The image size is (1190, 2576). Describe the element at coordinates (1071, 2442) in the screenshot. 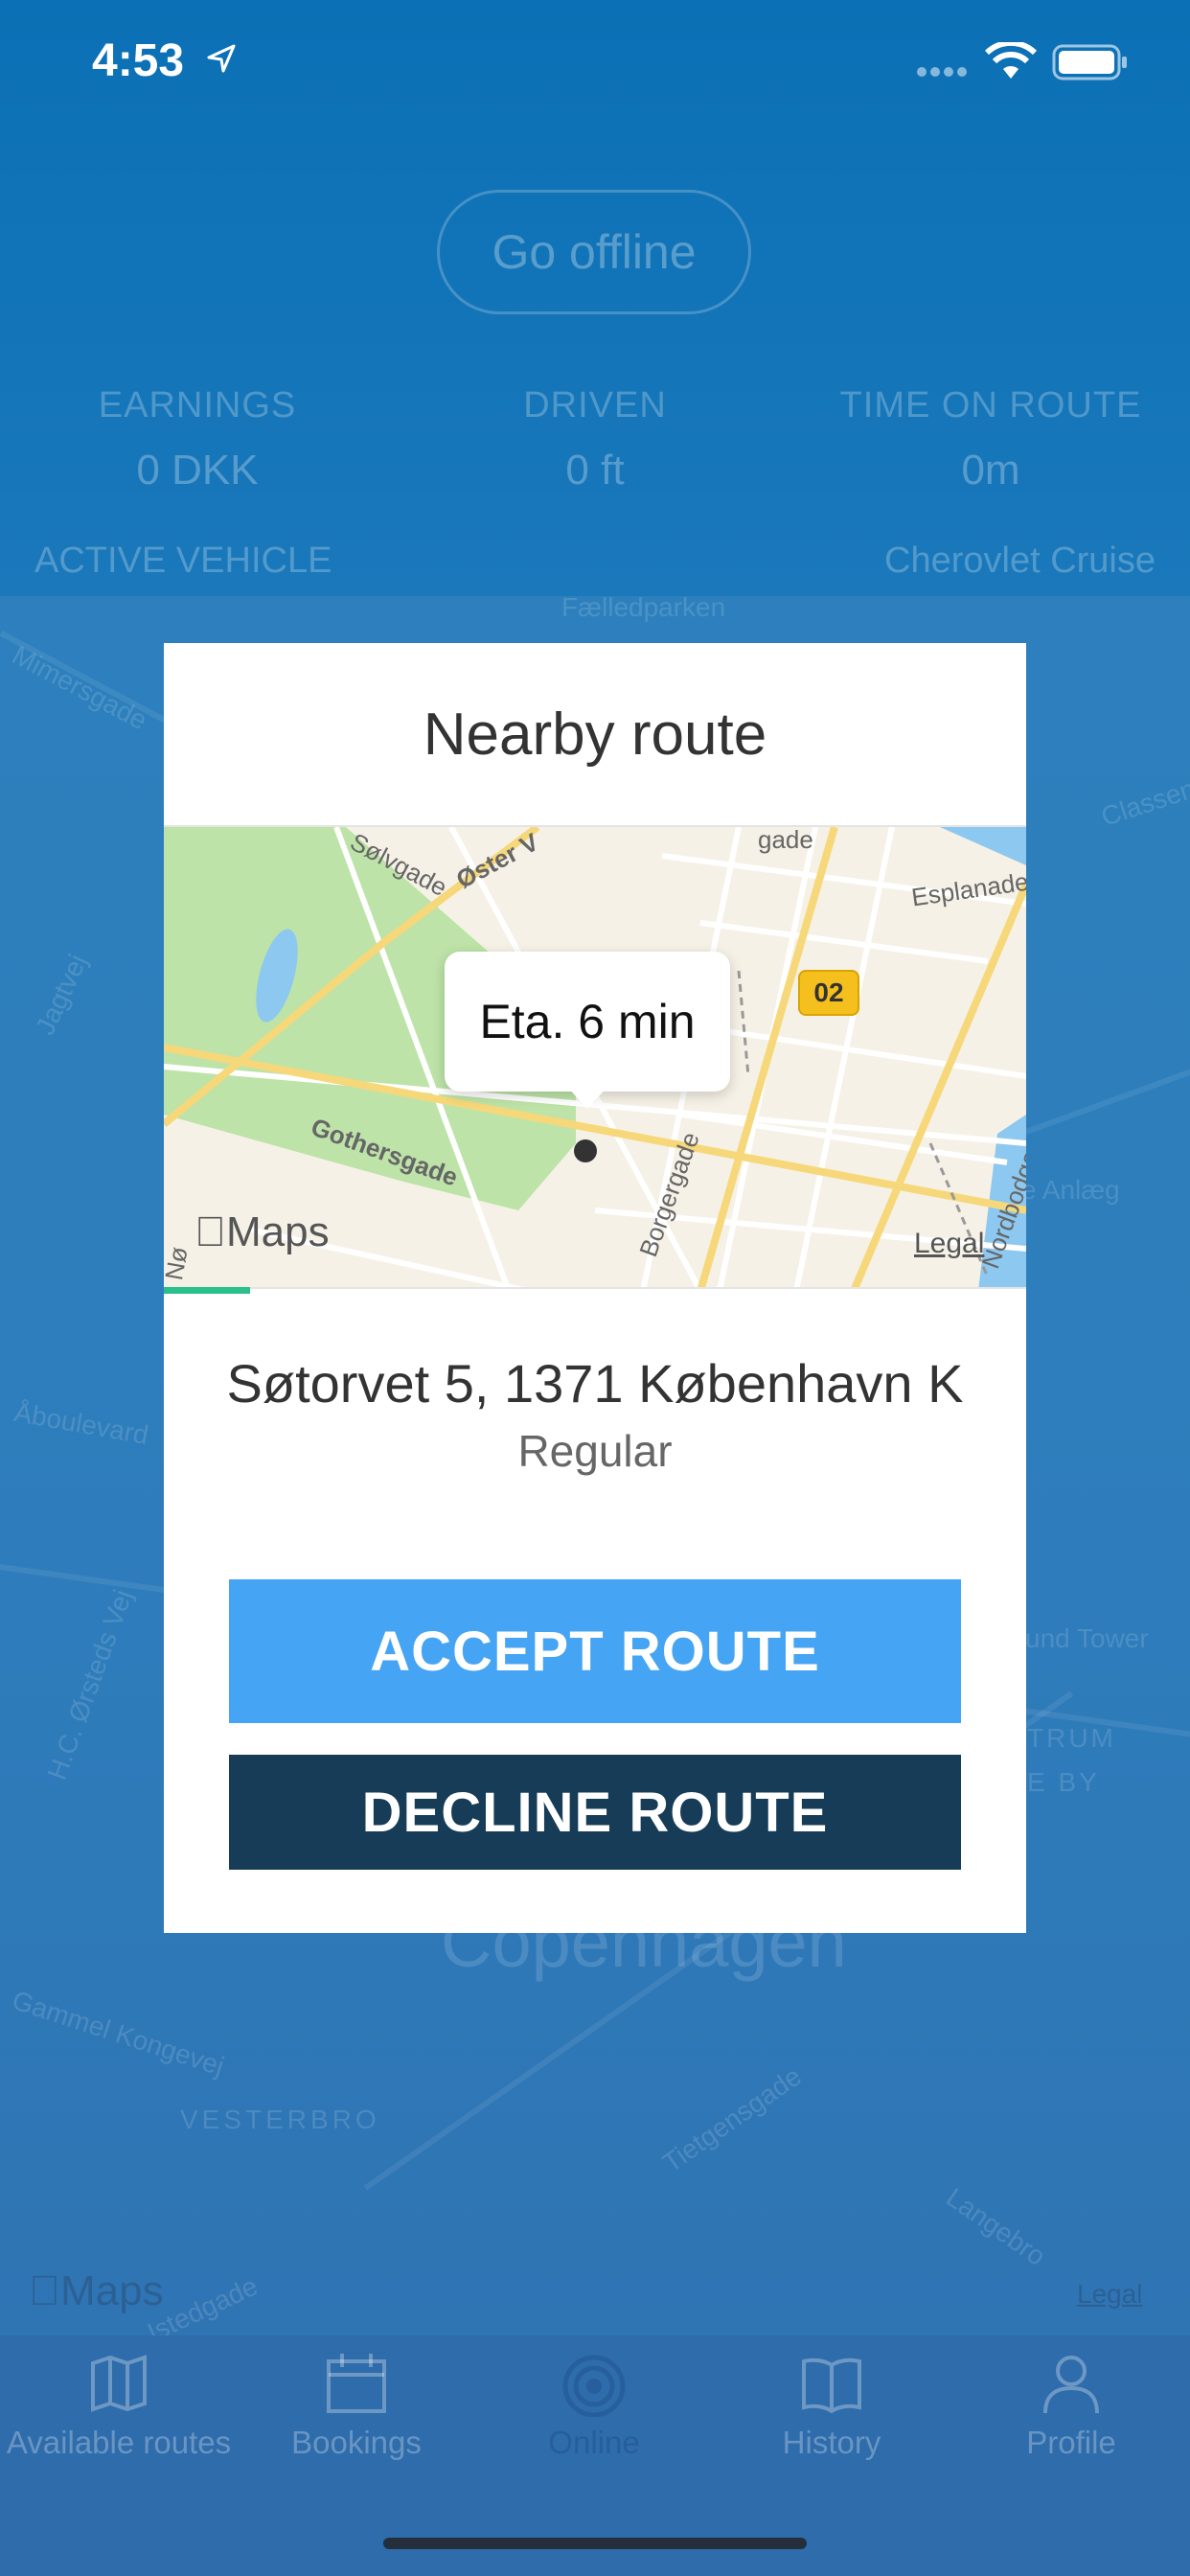

I see `tab-label: Profile` at that location.